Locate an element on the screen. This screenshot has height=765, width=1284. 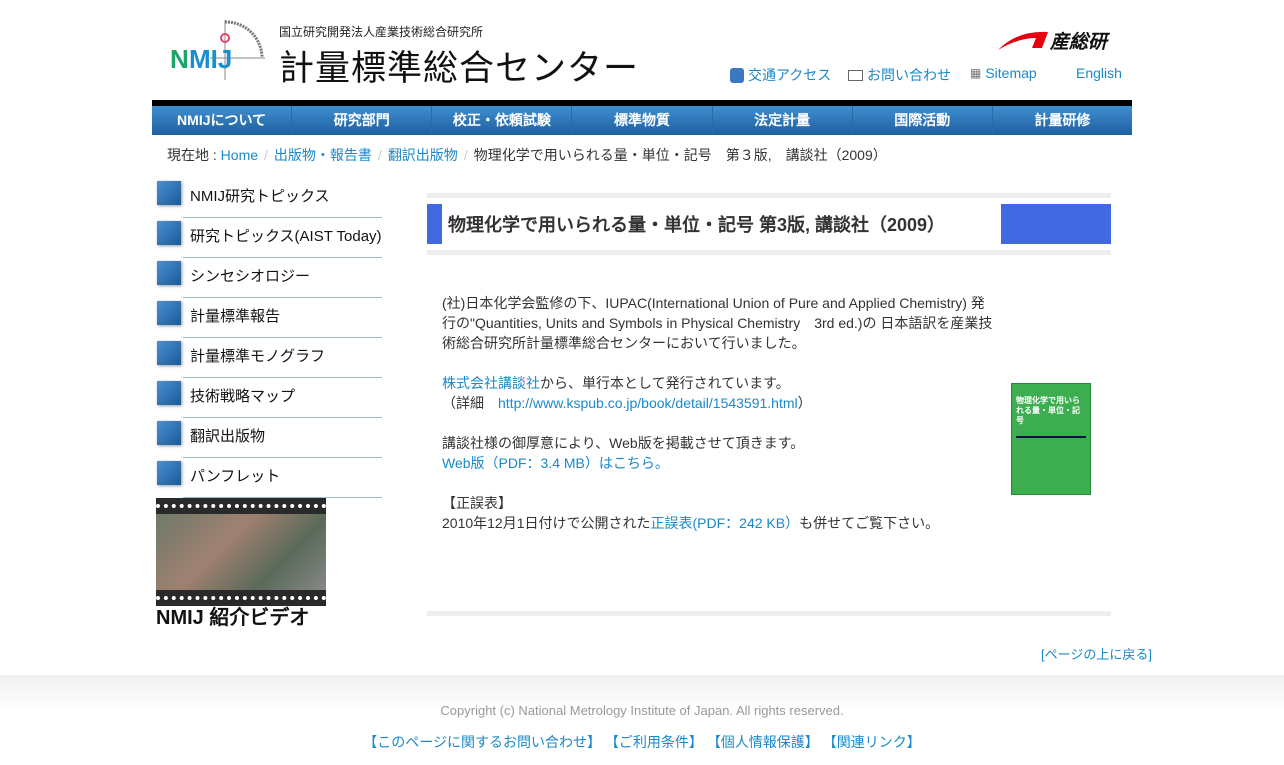
book-cover-image: 物理化学で用いられる量・単位・記号 is located at coordinates (1051, 439).